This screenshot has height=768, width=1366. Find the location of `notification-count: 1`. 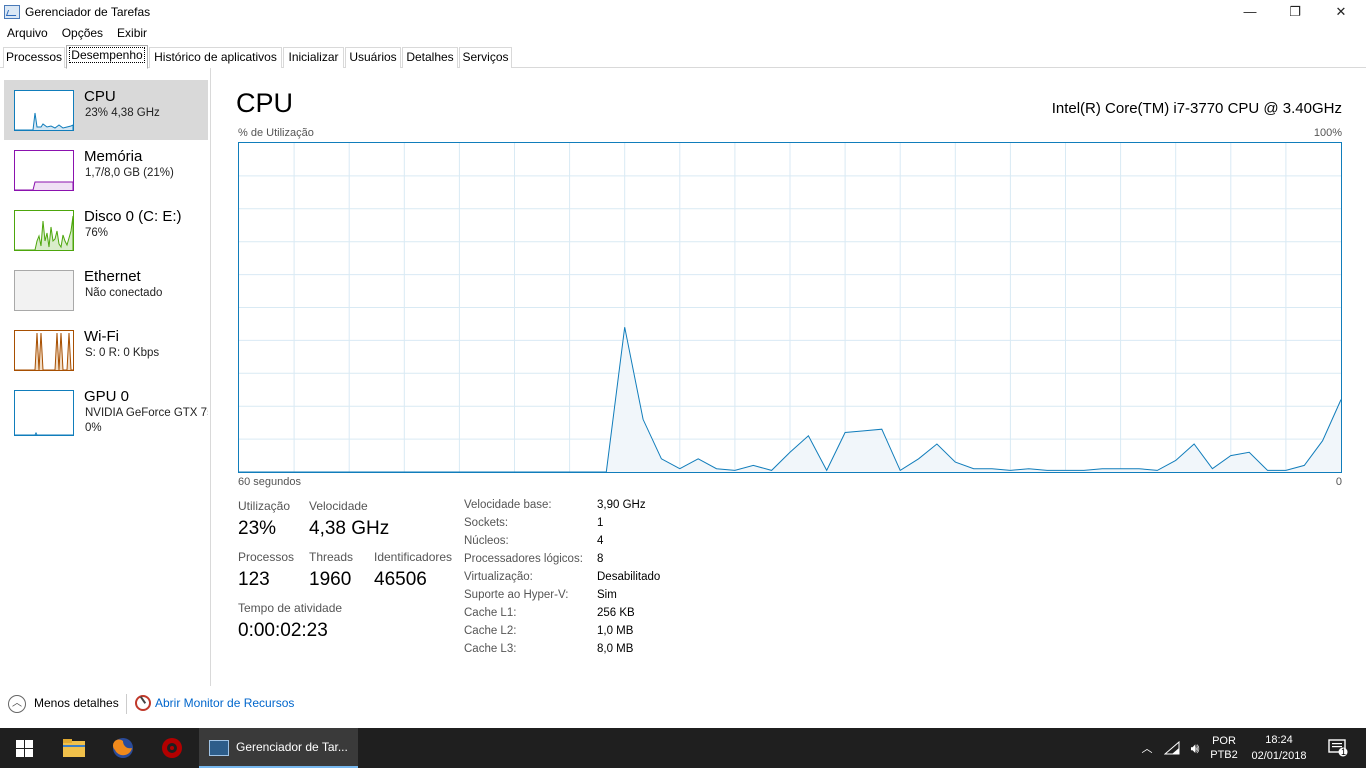

notification-count: 1 is located at coordinates (1344, 752).